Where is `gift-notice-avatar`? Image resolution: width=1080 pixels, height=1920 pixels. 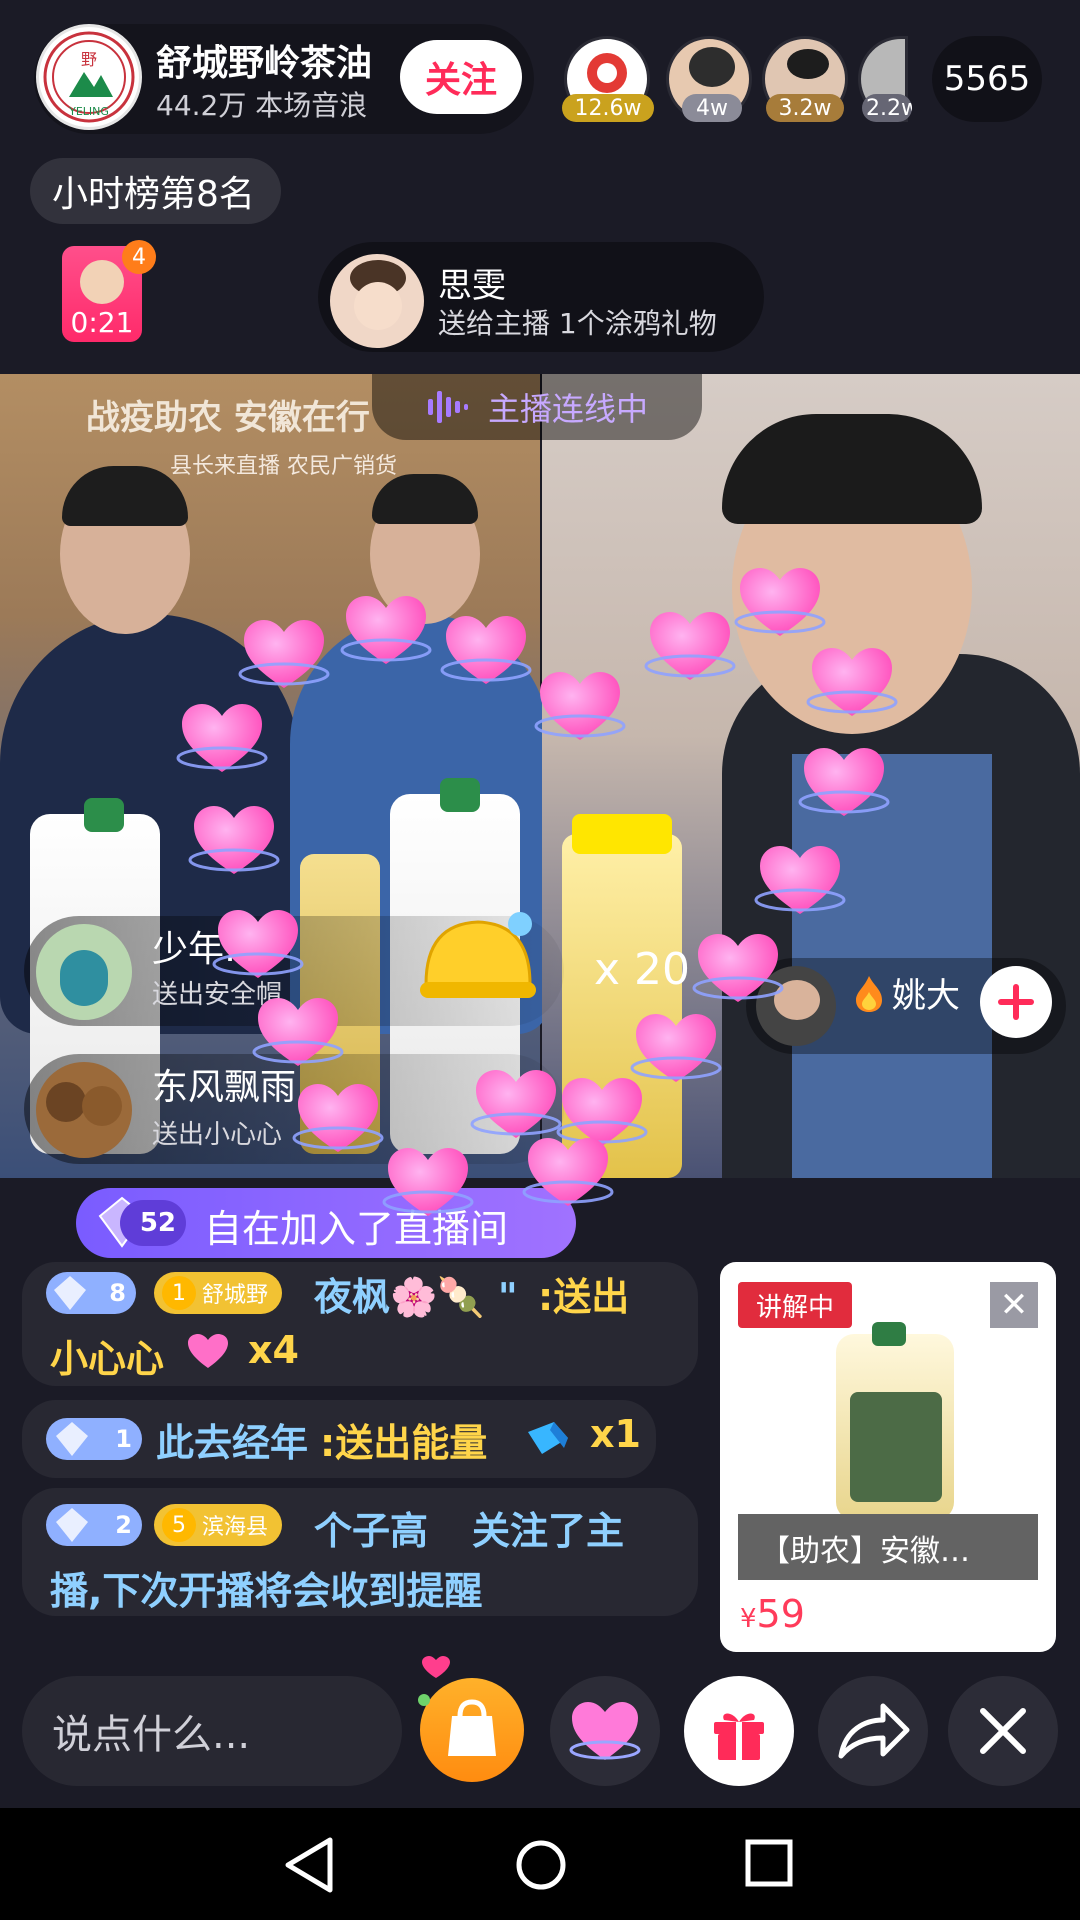 gift-notice-avatar is located at coordinates (377, 301).